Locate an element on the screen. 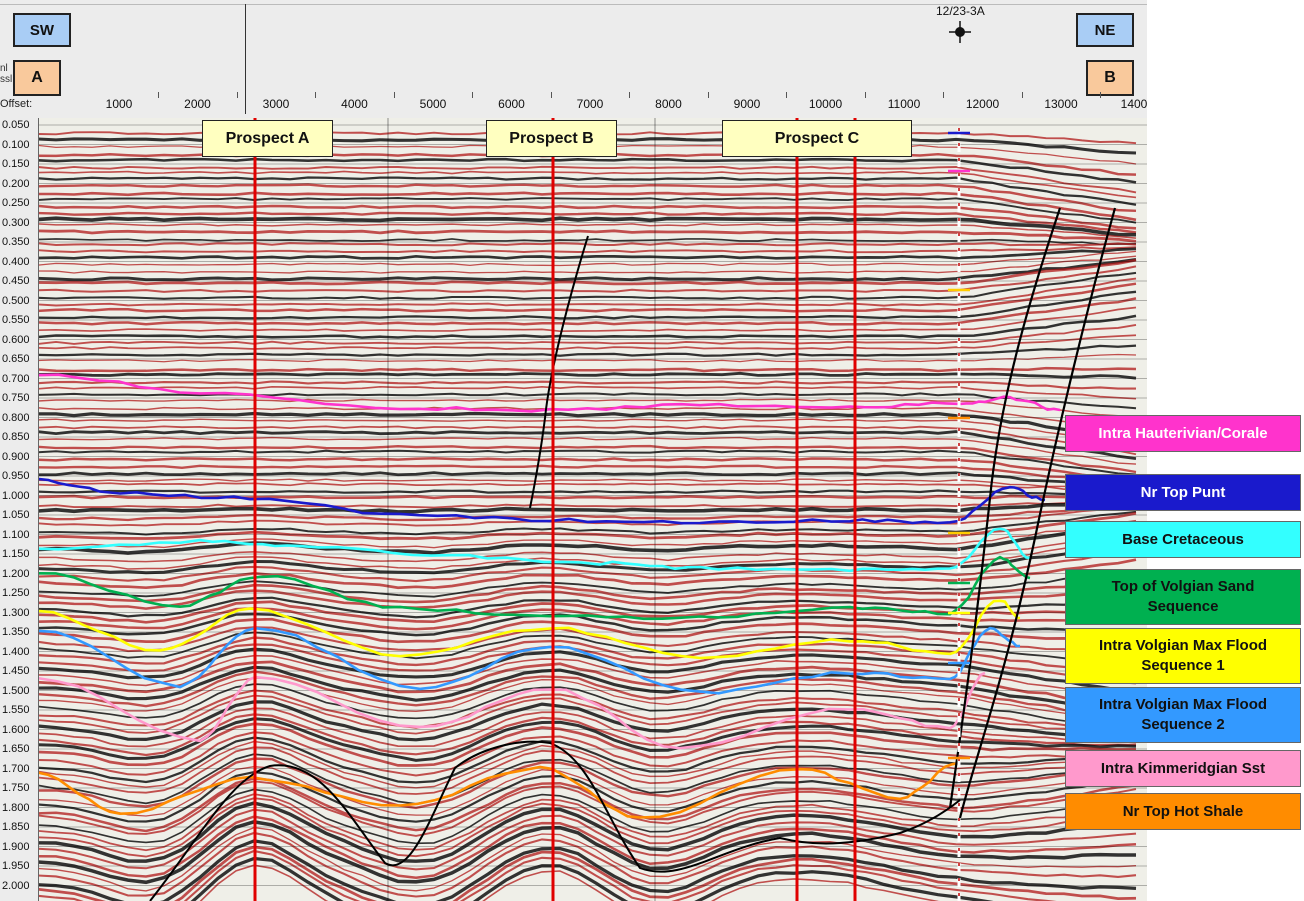 The image size is (1304, 901). time-tick-label: 1.250 is located at coordinates (16, 593).